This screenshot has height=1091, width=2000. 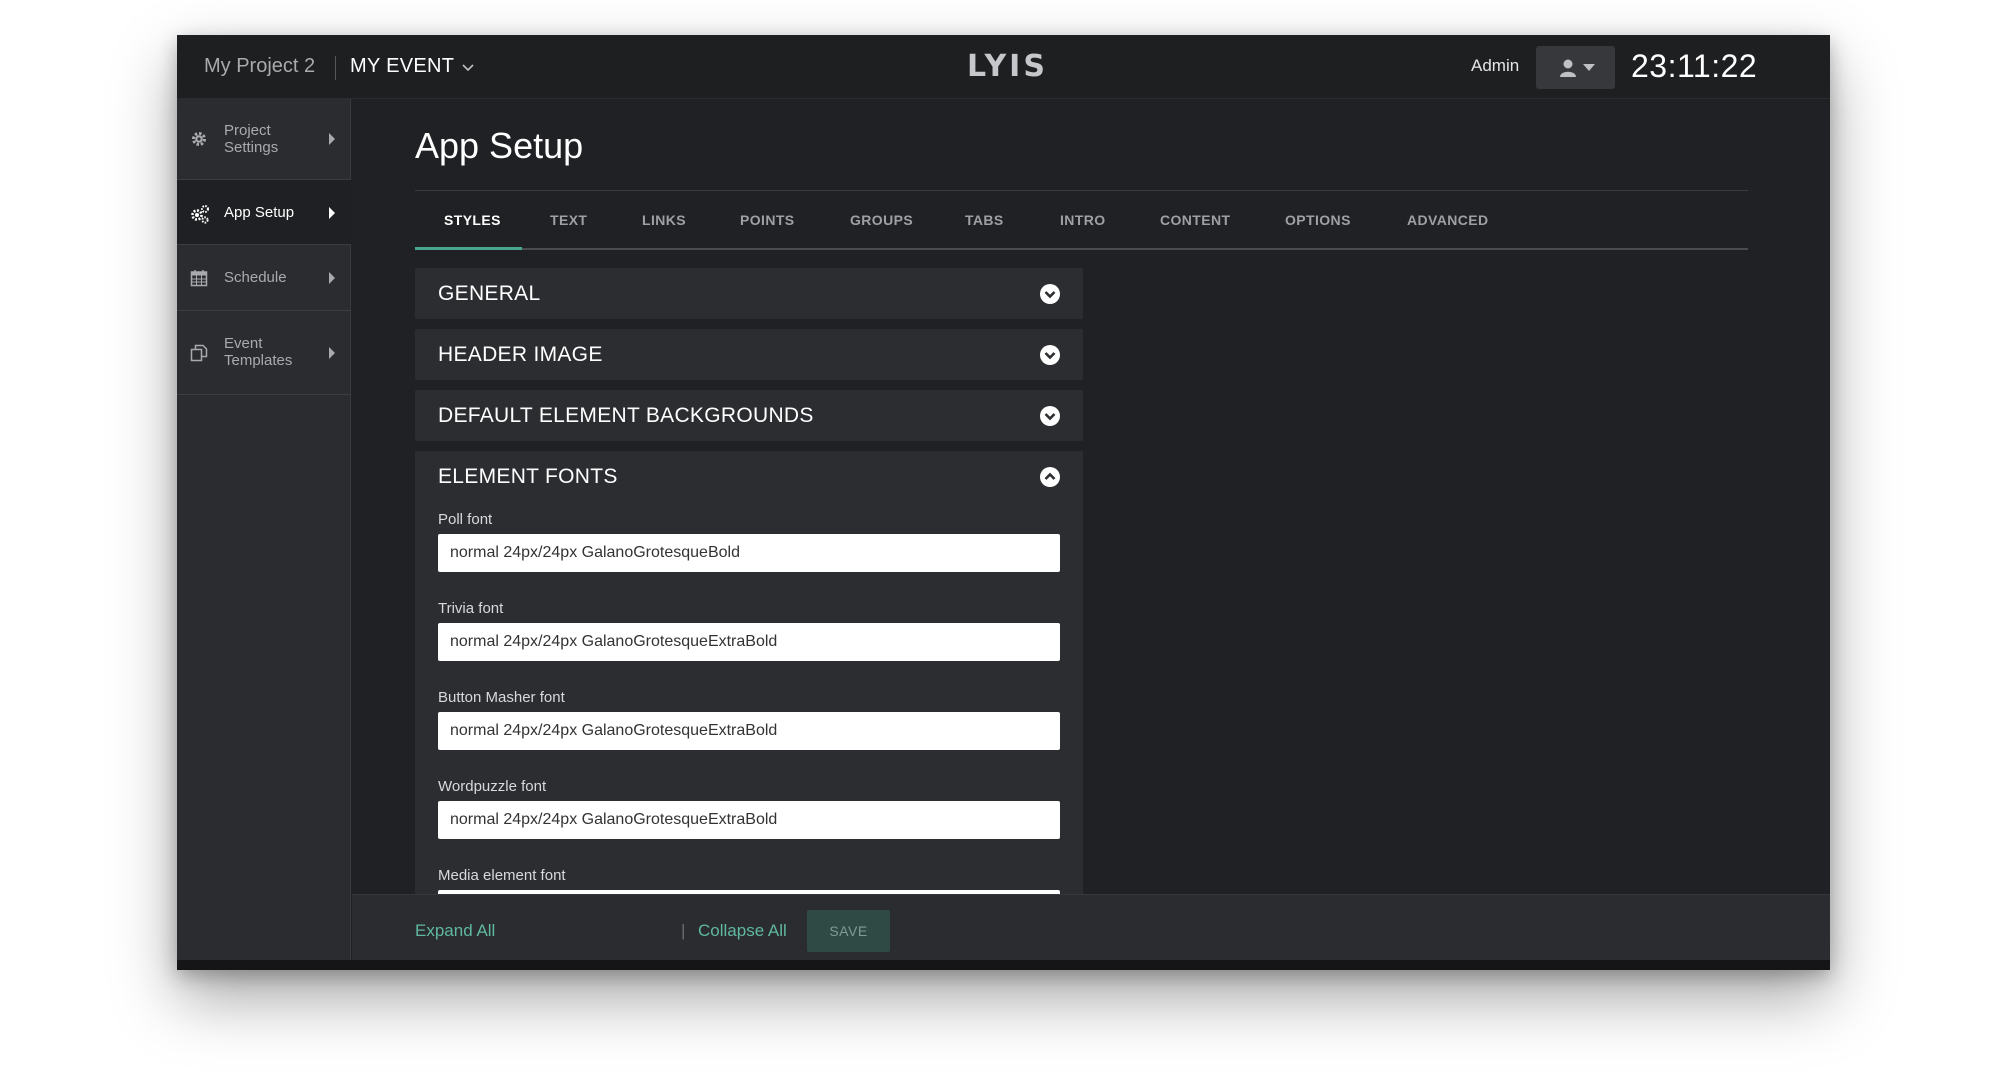 What do you see at coordinates (258, 352) in the screenshot?
I see `sidebar-item-label: Event Templates` at bounding box center [258, 352].